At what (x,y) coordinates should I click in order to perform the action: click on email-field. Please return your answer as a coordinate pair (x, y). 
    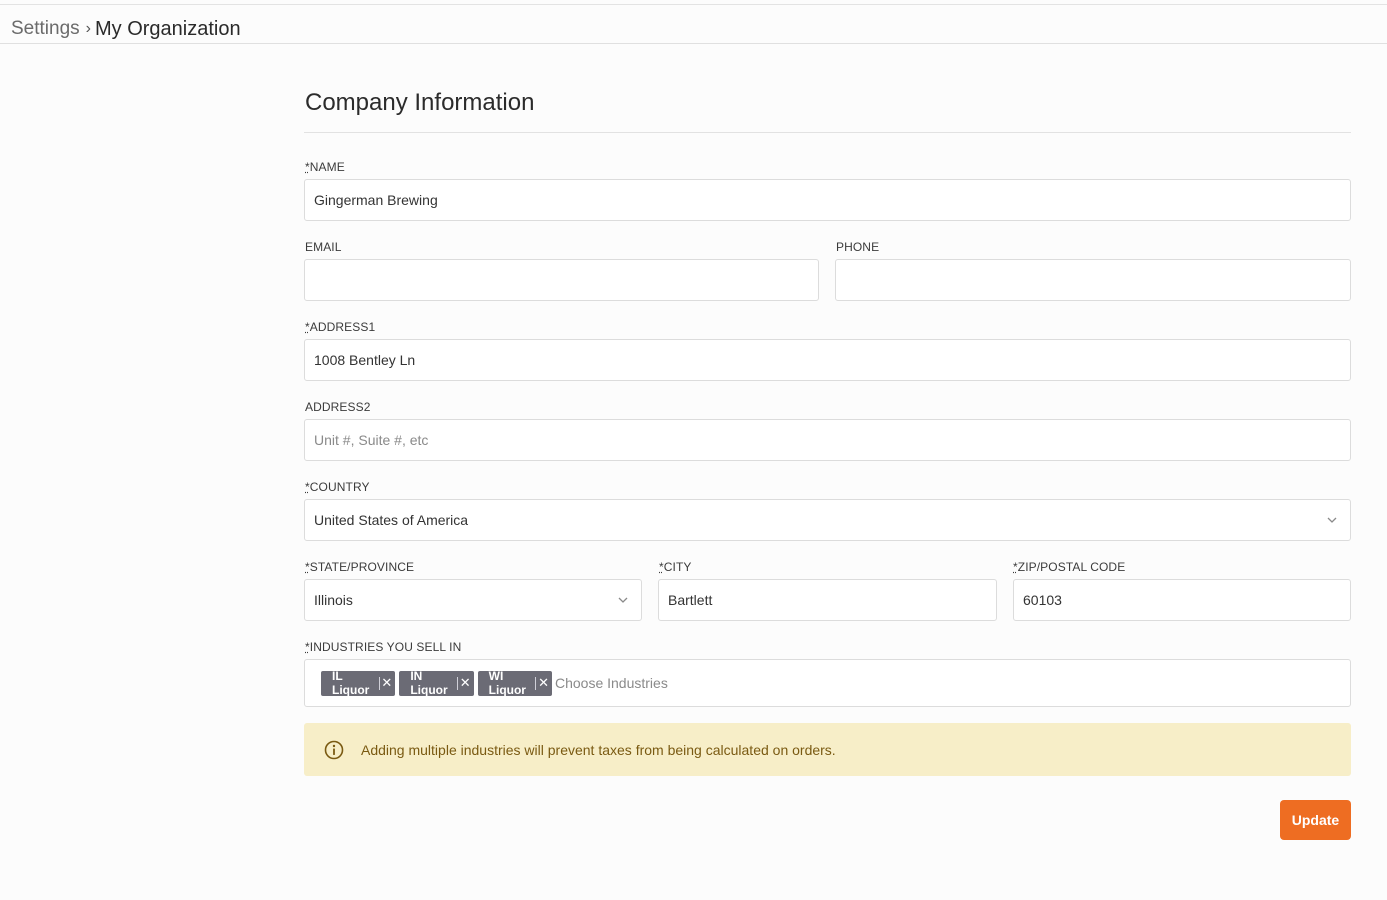
    Looking at the image, I should click on (561, 280).